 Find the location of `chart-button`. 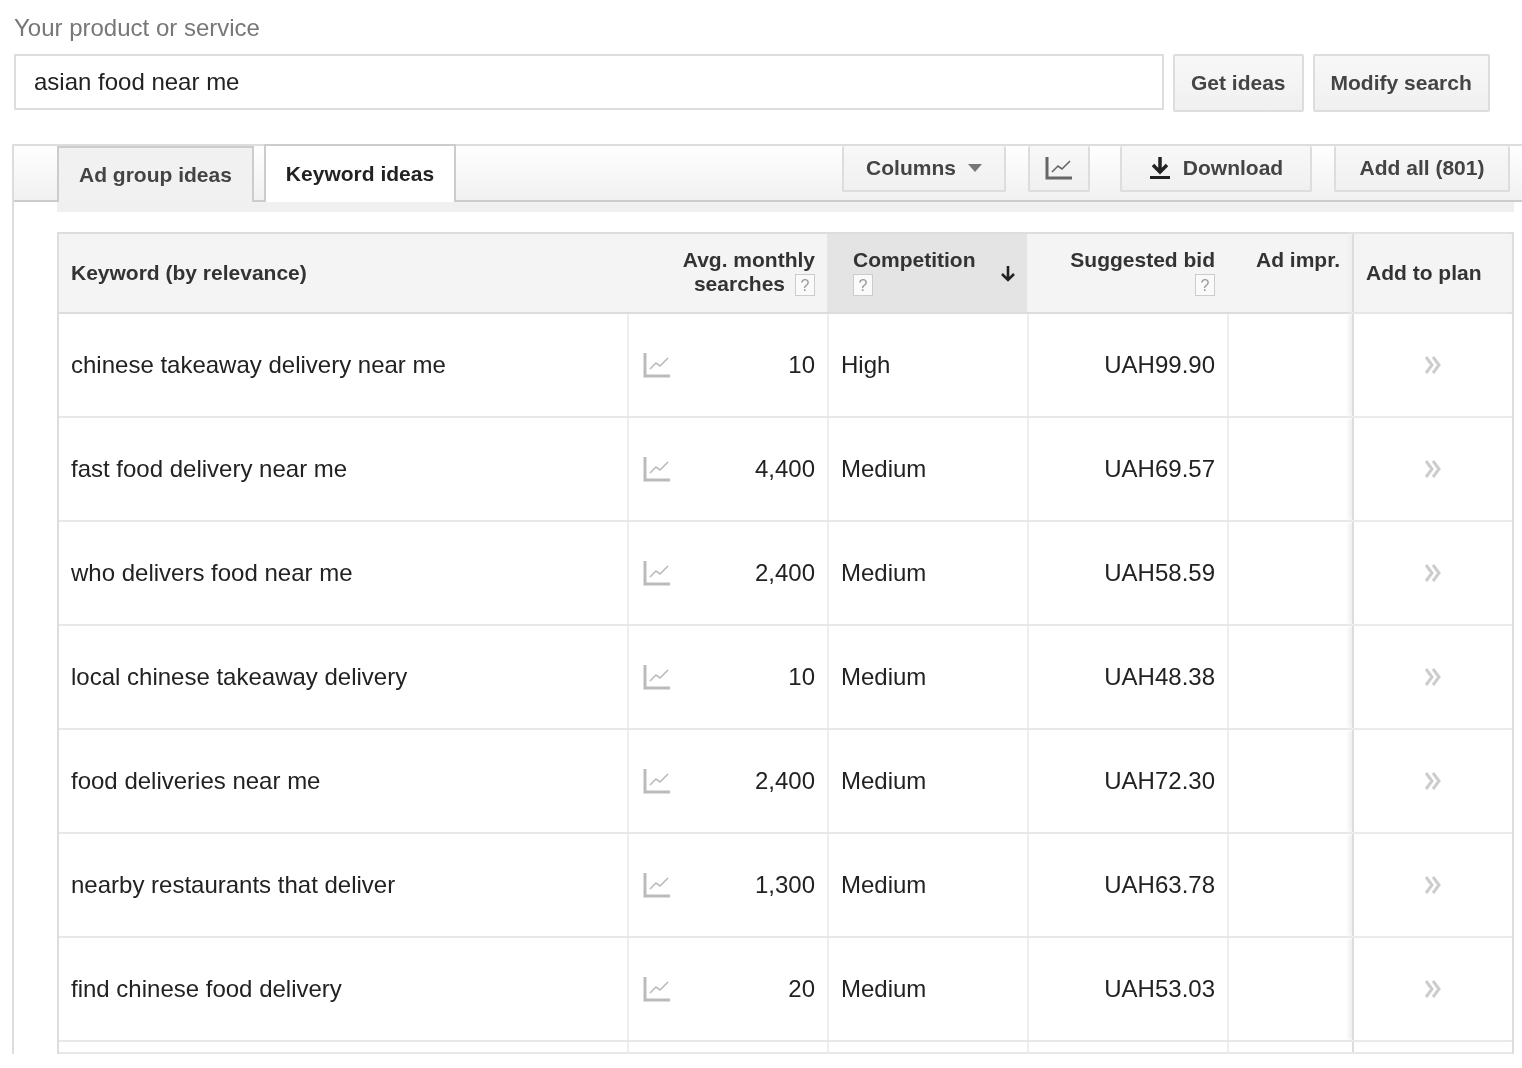

chart-button is located at coordinates (1059, 169).